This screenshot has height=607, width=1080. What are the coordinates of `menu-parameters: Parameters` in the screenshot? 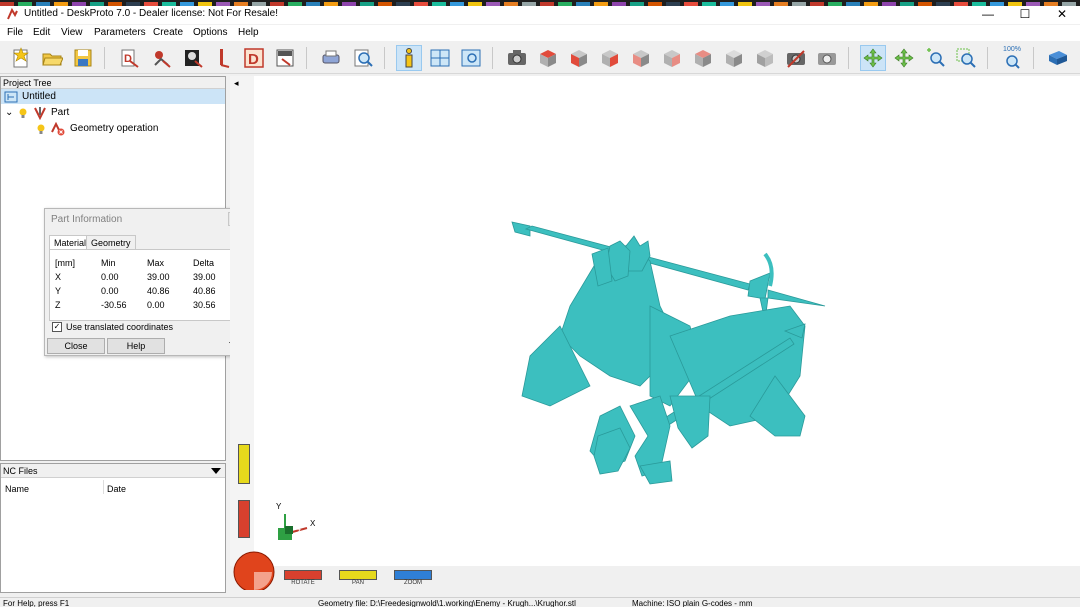 It's located at (120, 32).